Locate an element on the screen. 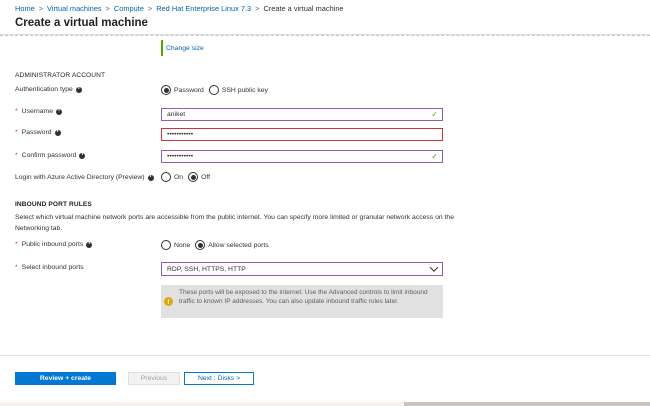  horizontal-scrollbar-track is located at coordinates (202, 404).